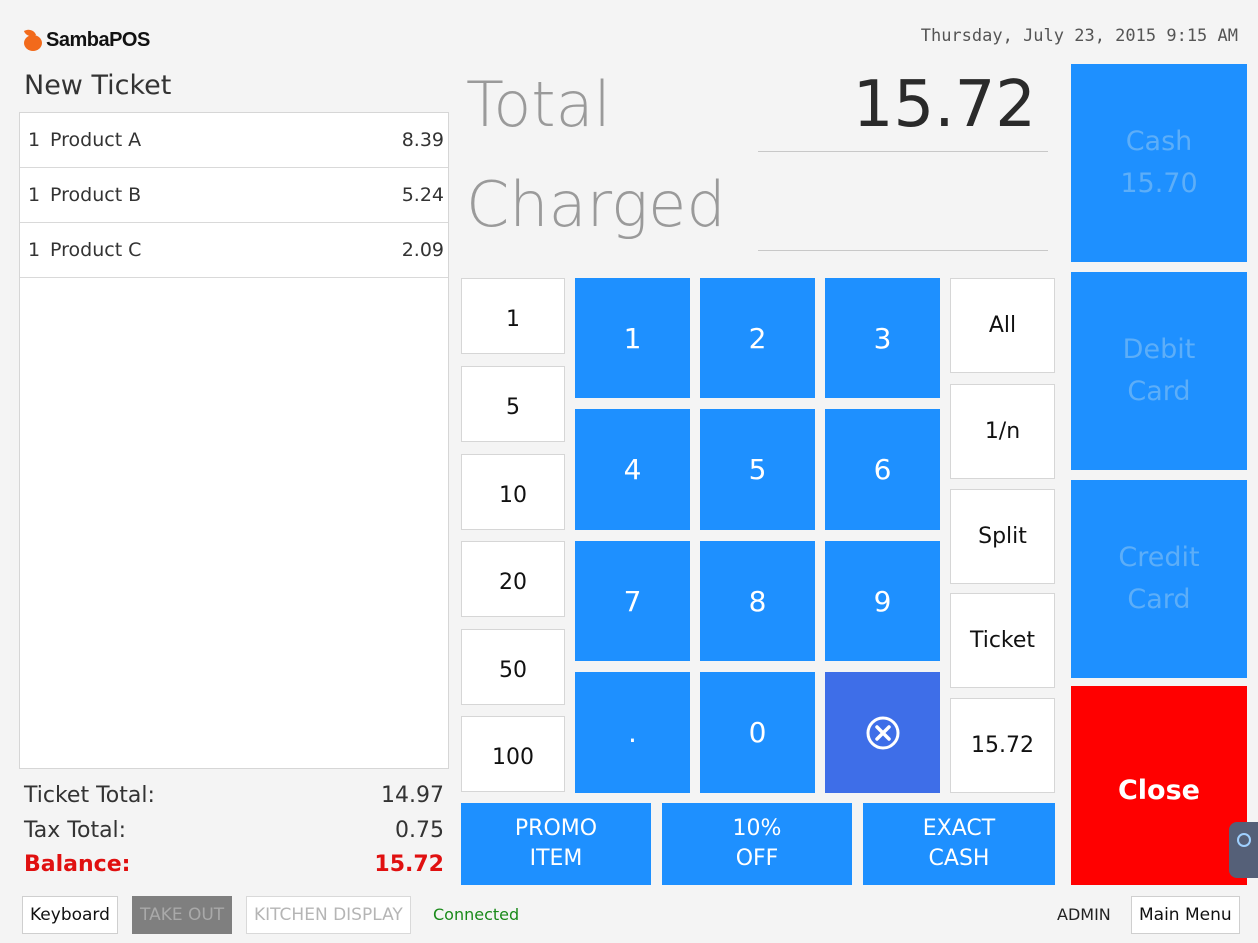 Image resolution: width=1258 pixels, height=943 pixels. I want to click on promo-item-button: PROMO ITEM, so click(556, 844).